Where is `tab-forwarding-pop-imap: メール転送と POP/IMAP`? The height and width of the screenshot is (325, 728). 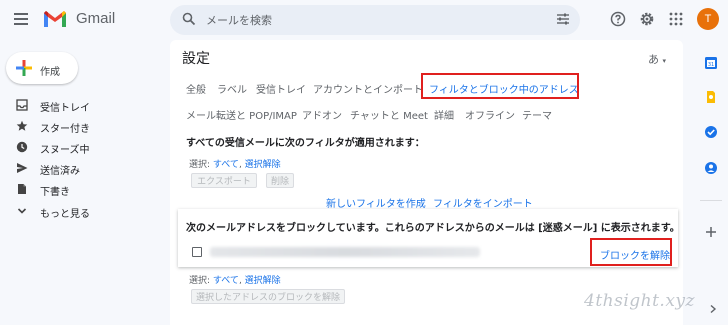
tab-forwarding-pop-imap: メール転送と POP/IMAP is located at coordinates (241, 114).